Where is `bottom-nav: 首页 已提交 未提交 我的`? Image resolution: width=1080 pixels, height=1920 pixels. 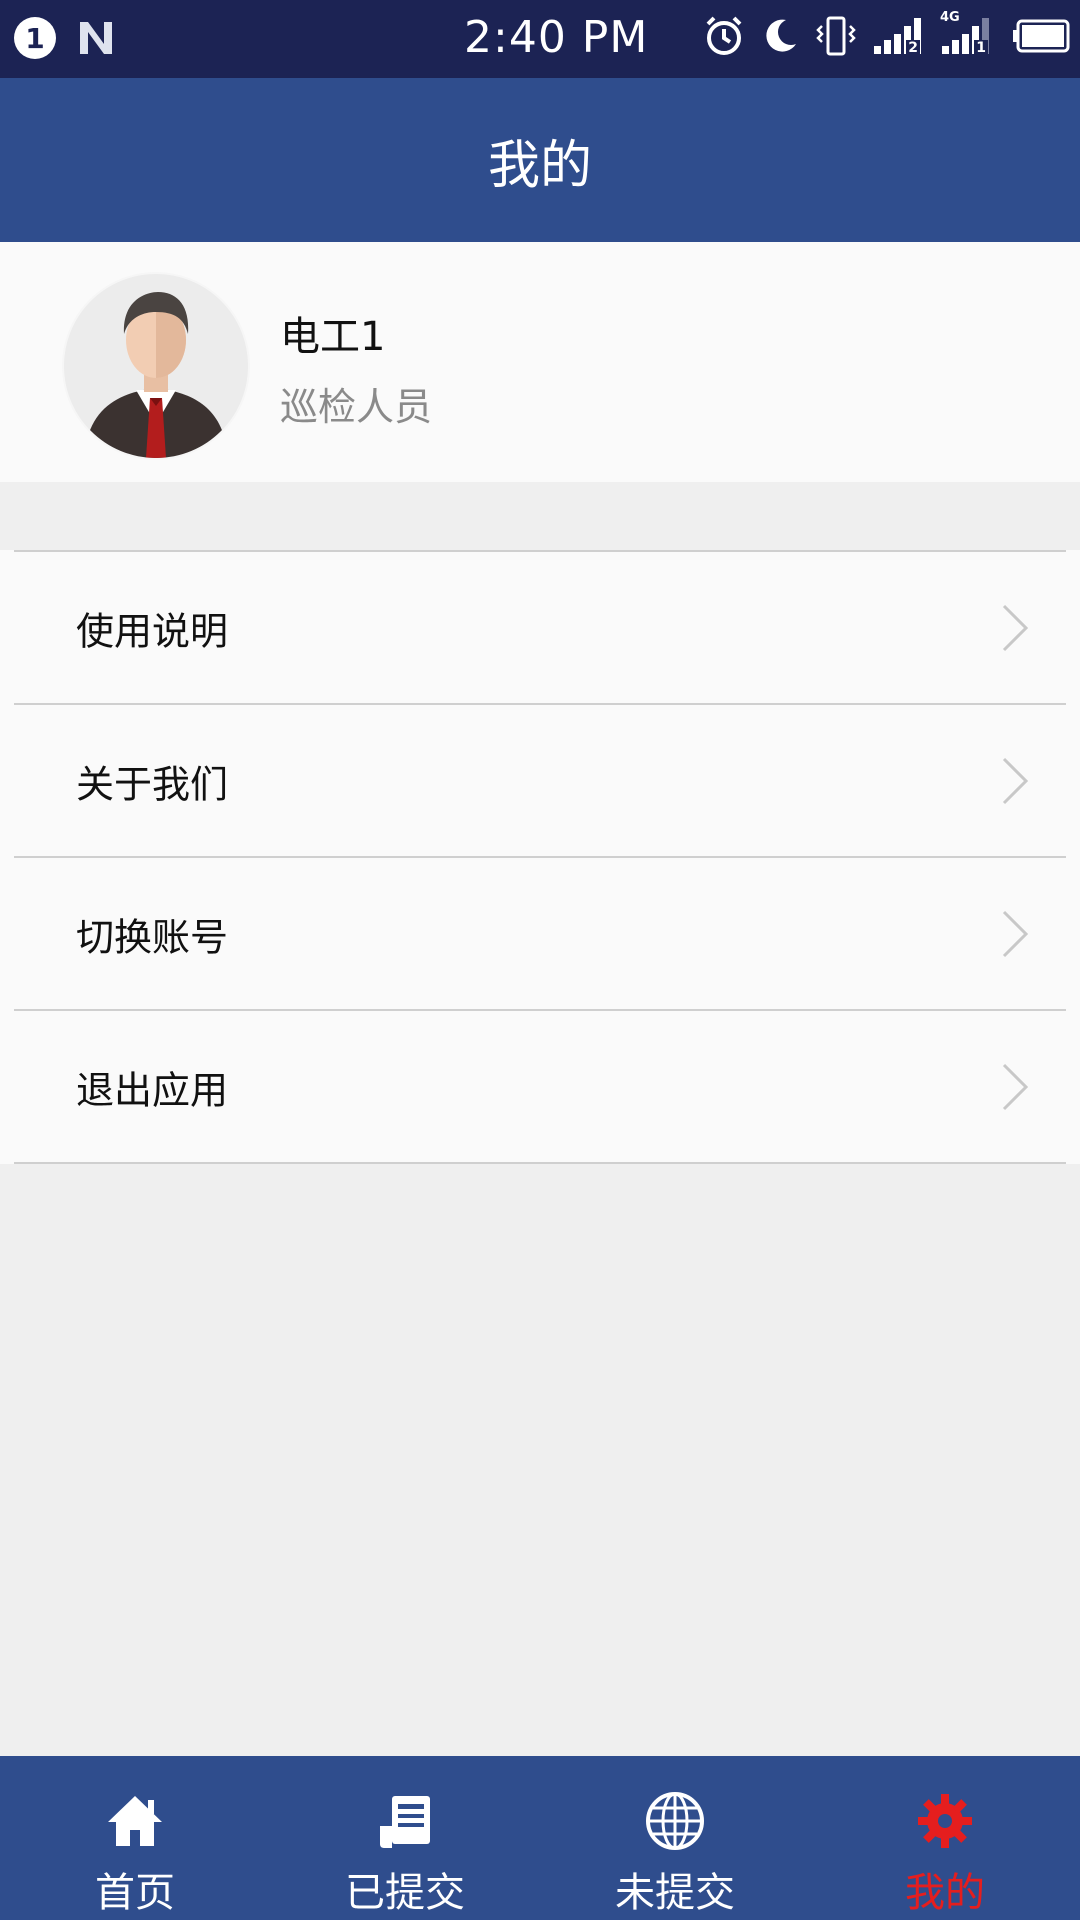
bottom-nav: 首页 已提交 未提交 我的 is located at coordinates (540, 1838).